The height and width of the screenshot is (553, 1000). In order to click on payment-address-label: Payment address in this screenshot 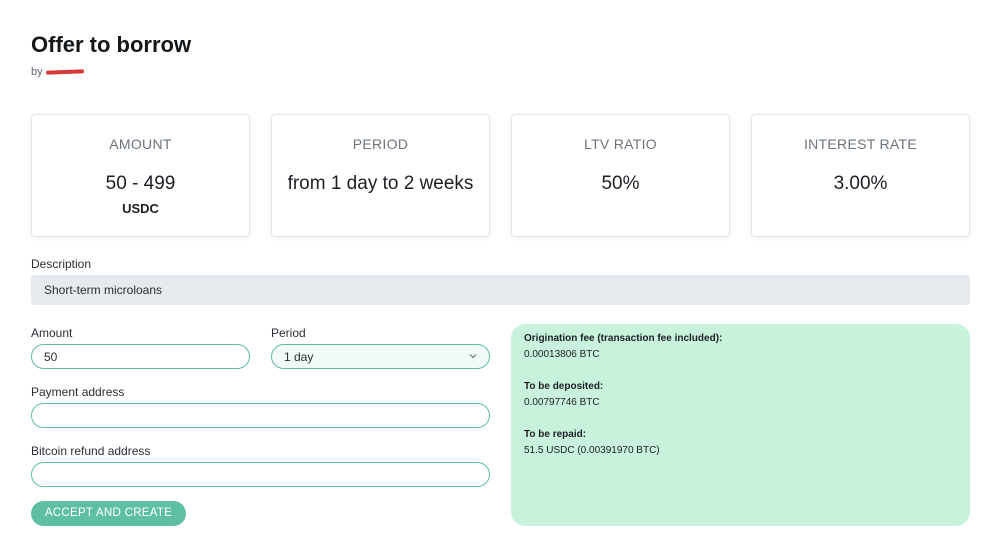, I will do `click(78, 392)`.